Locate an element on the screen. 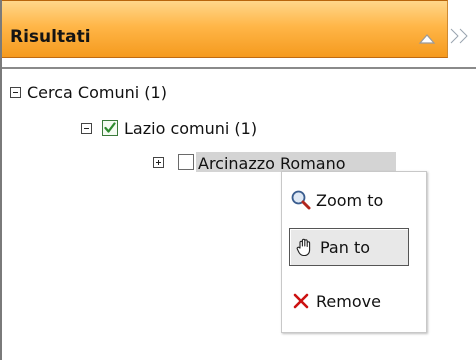 The width and height of the screenshot is (476, 362). menu-item-zoom-to: Zoom to is located at coordinates (336, 200).